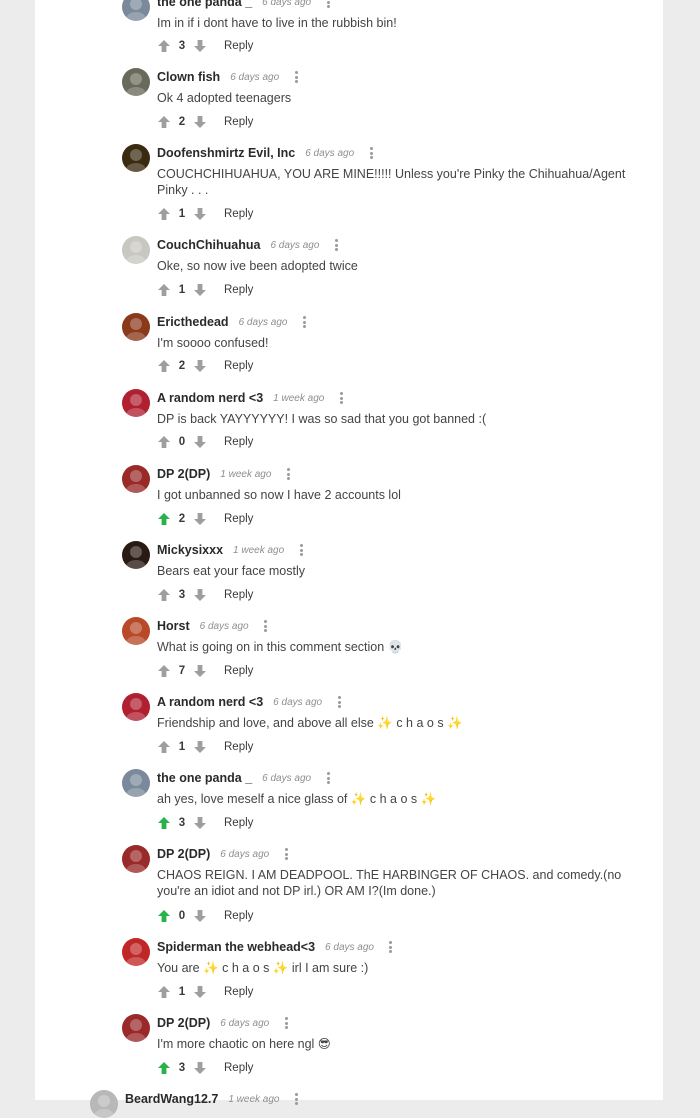 The height and width of the screenshot is (1118, 700). I want to click on comment-author: CouchChihuahua, so click(208, 245).